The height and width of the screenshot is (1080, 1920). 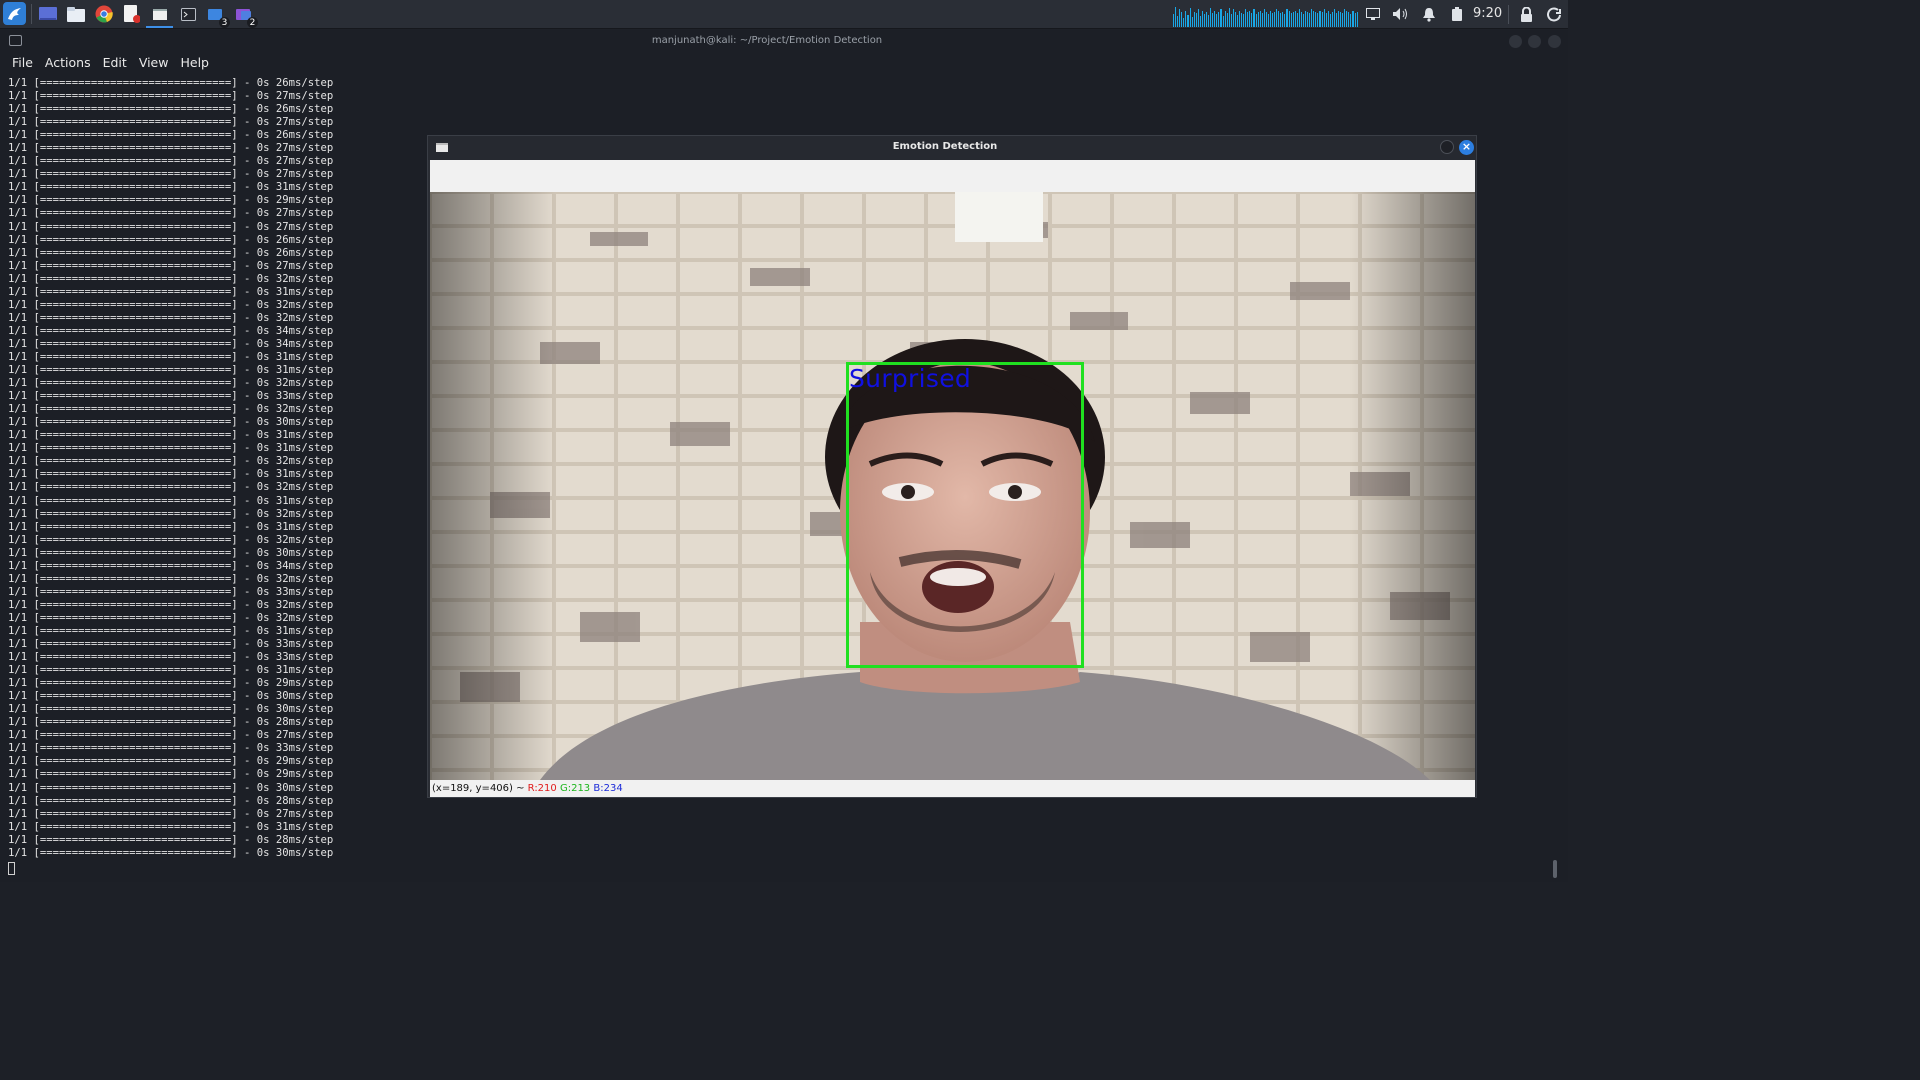 What do you see at coordinates (1447, 147) in the screenshot?
I see `emotion-window-minimize-button` at bounding box center [1447, 147].